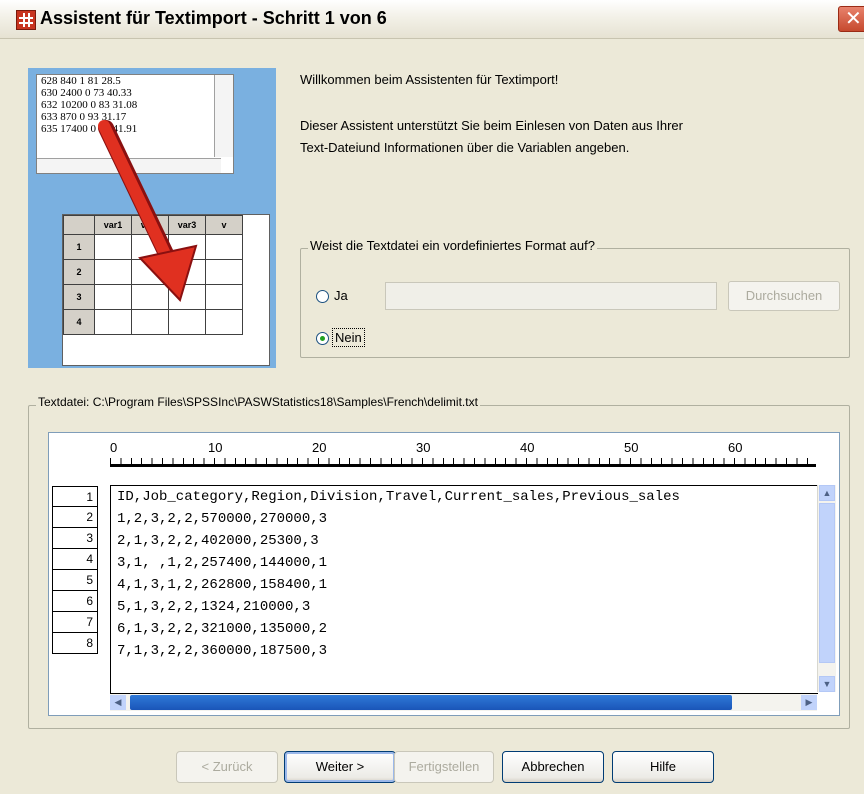 Image resolution: width=864 pixels, height=794 pixels. I want to click on data-line: 4,1,3,1,2,262800,158400,1, so click(222, 585).